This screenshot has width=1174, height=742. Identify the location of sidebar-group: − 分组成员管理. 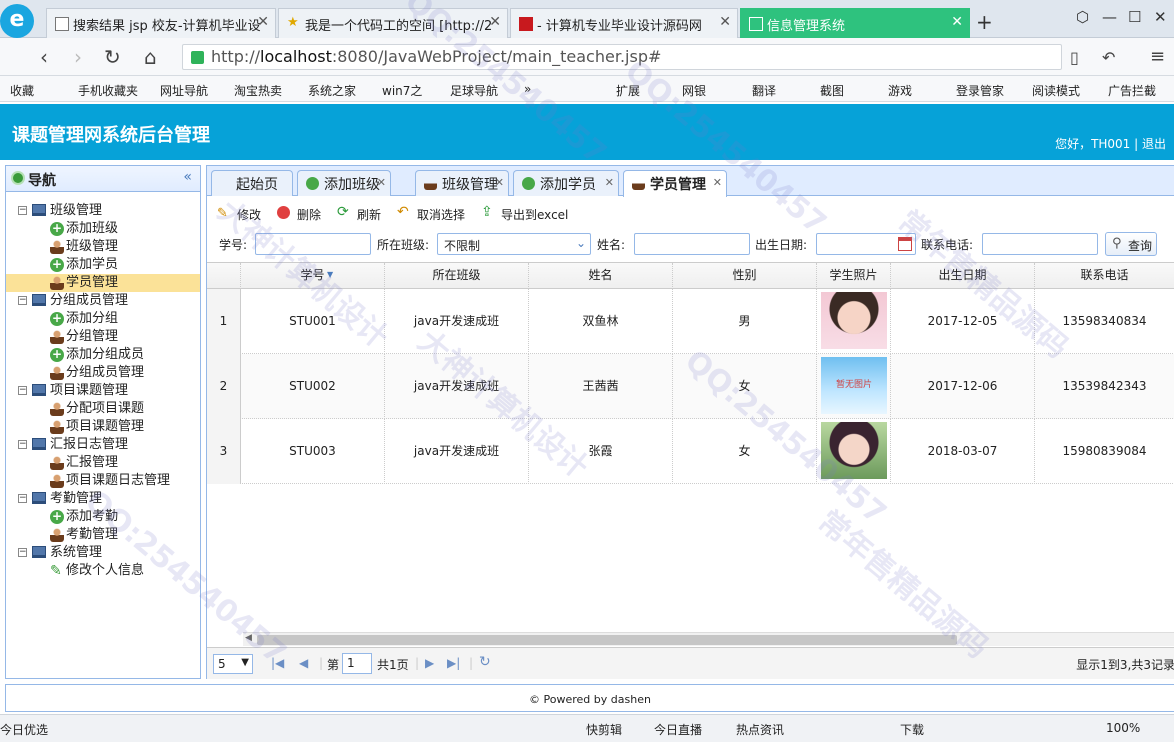
(103, 301).